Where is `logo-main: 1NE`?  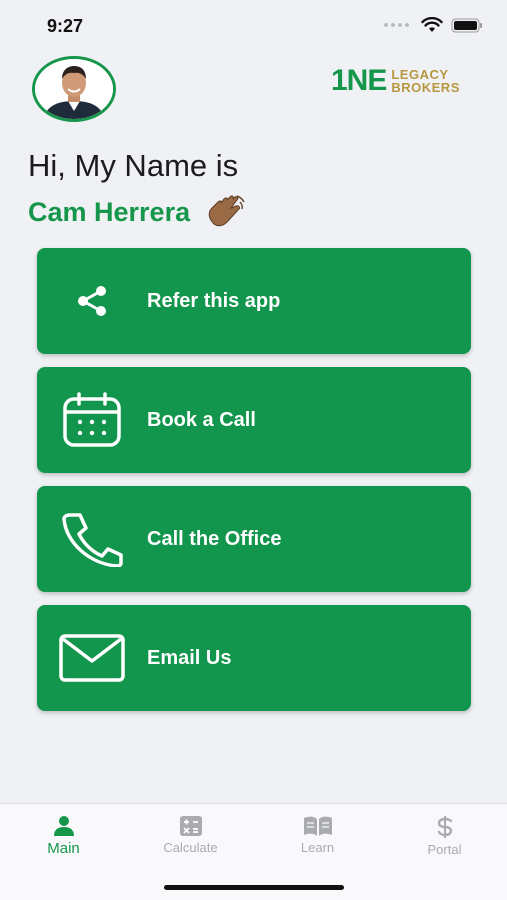
logo-main: 1NE is located at coordinates (359, 80).